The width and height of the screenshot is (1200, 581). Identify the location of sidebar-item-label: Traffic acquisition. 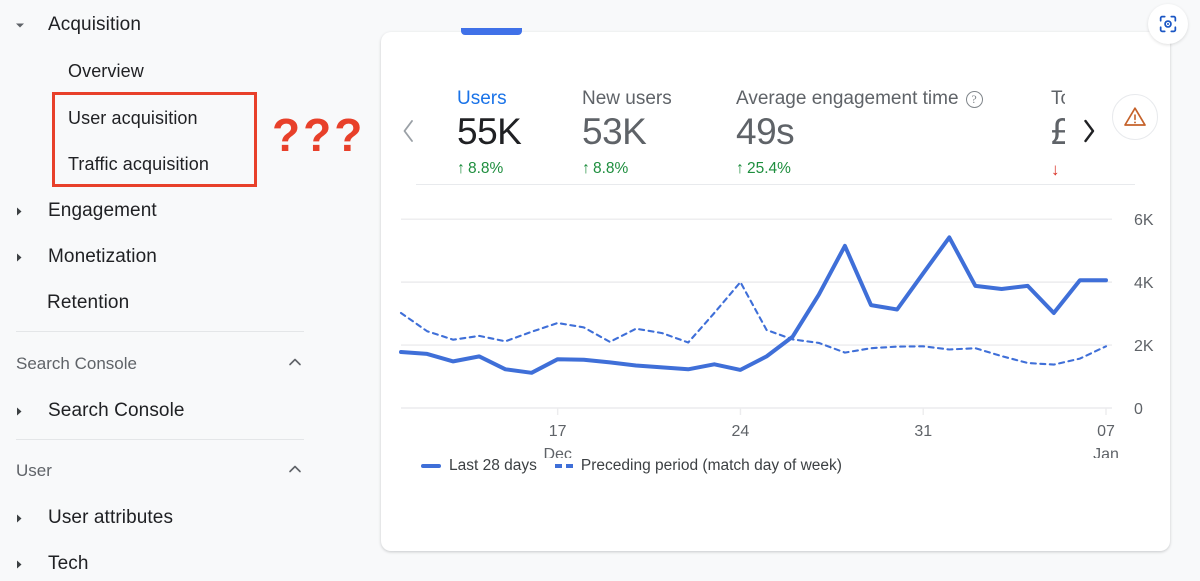
(138, 163).